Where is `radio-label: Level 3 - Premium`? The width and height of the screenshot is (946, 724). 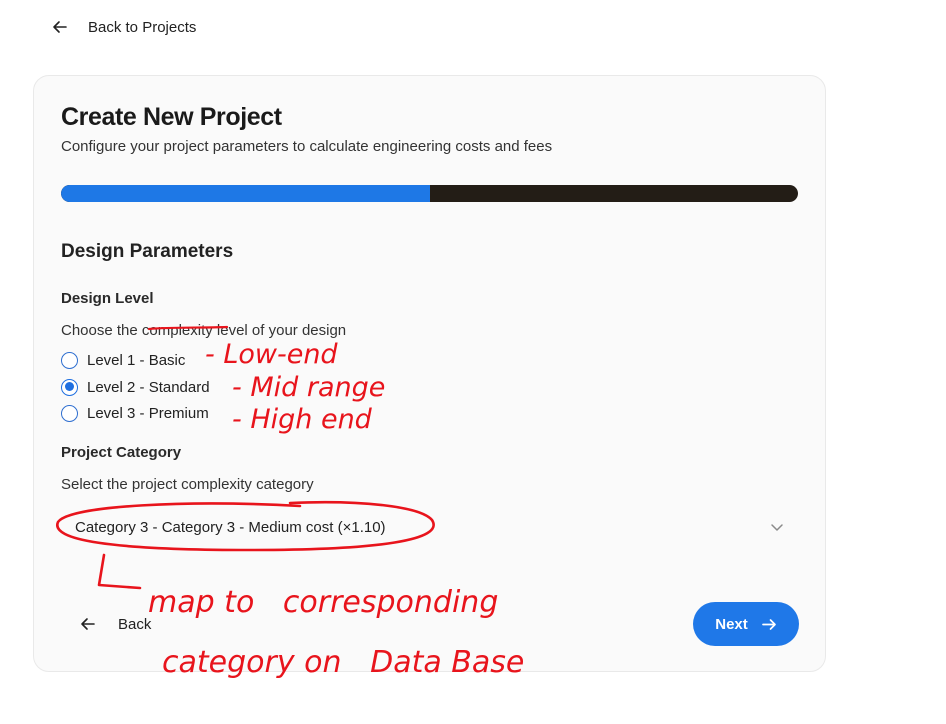 radio-label: Level 3 - Premium is located at coordinates (148, 413).